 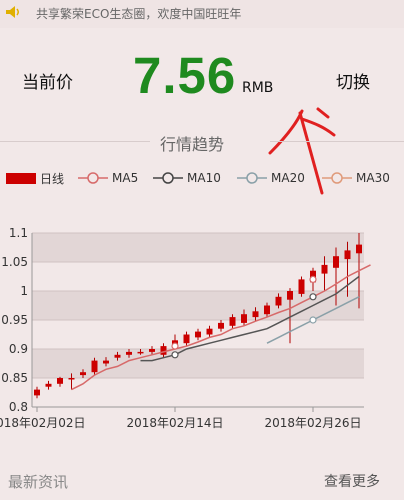 What do you see at coordinates (258, 88) in the screenshot?
I see `price-unit: RMB` at bounding box center [258, 88].